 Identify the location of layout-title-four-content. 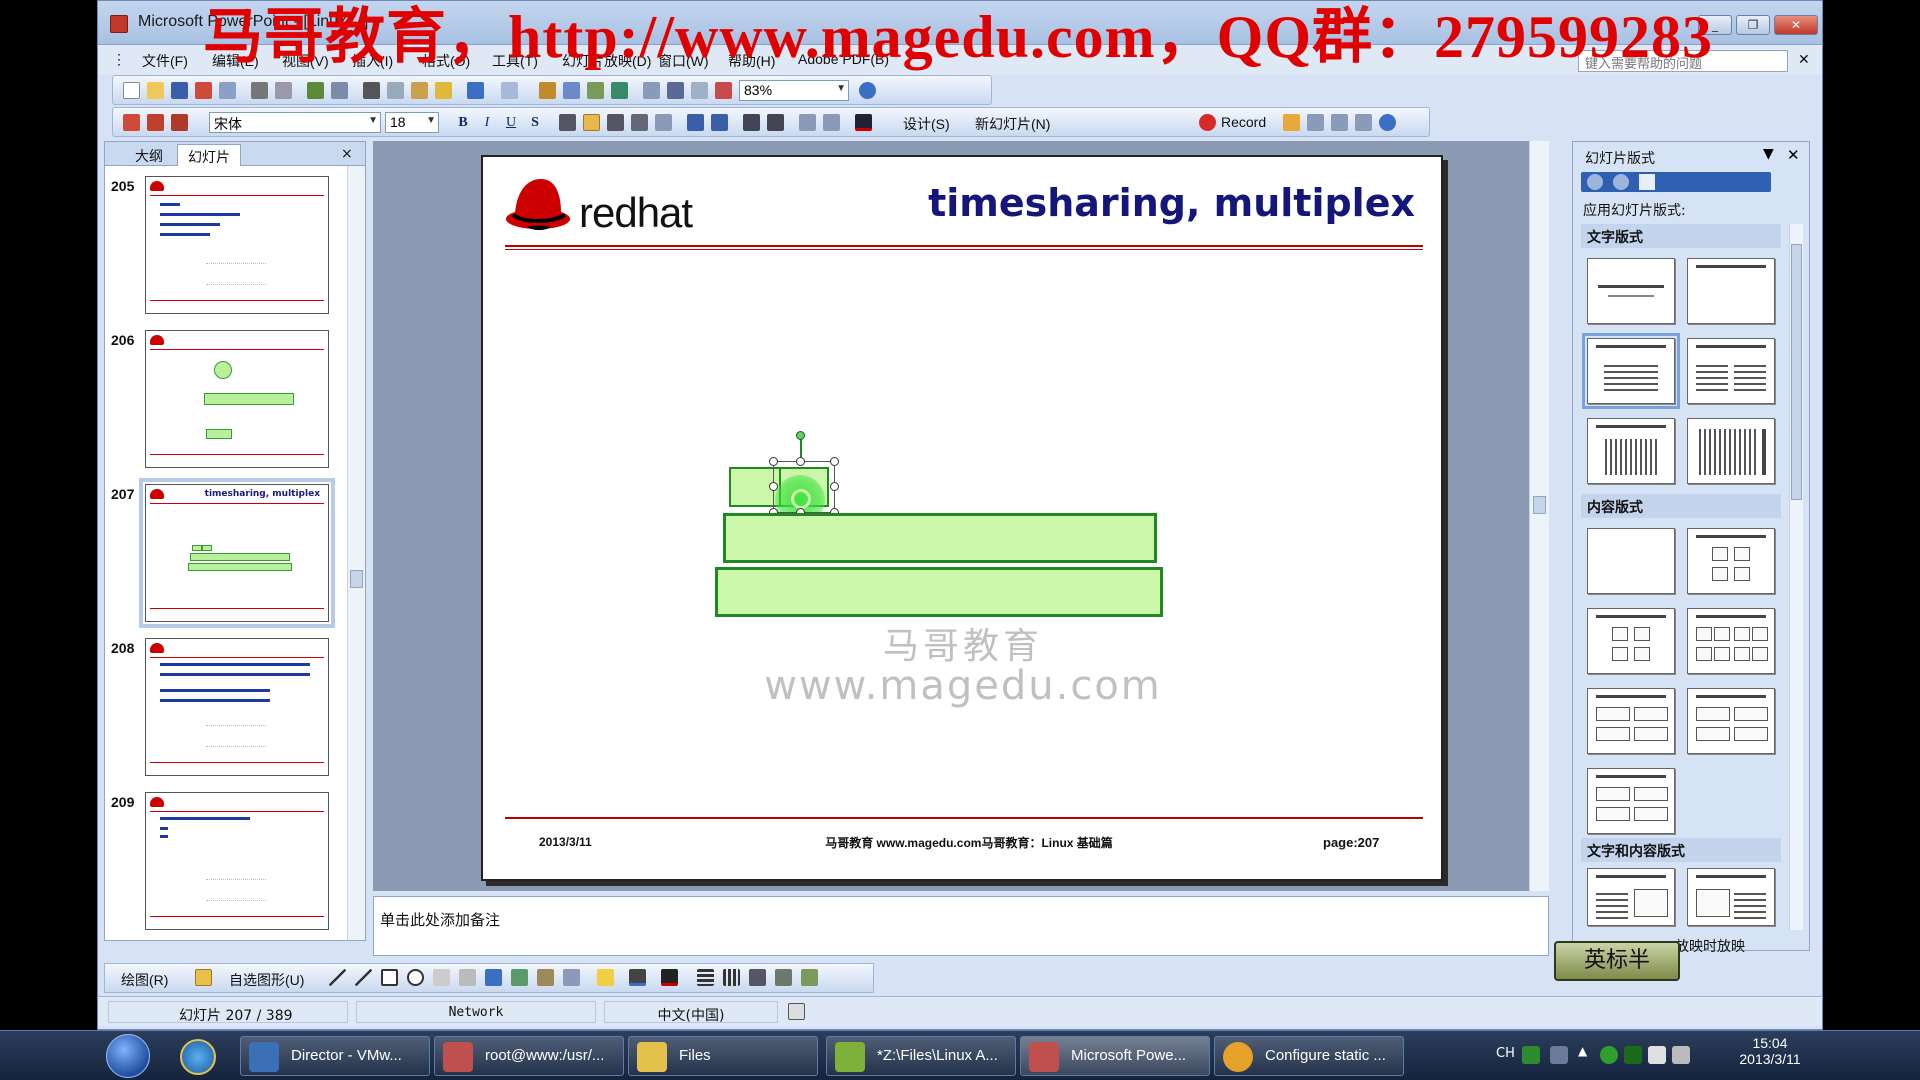
(1731, 721).